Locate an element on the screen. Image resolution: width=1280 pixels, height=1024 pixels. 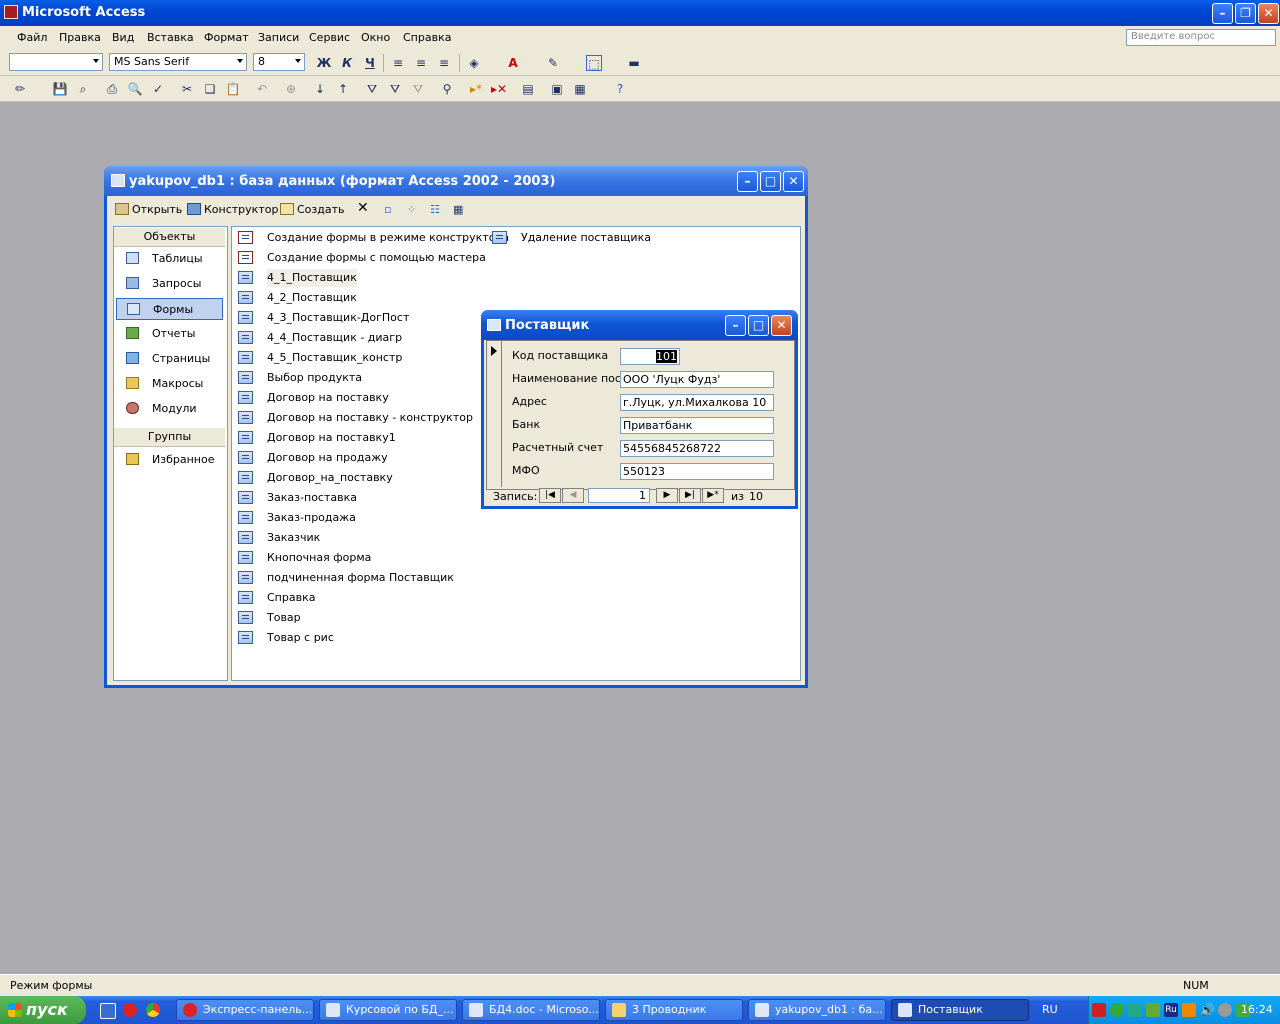
menu-format: Формат is located at coordinates (226, 37).